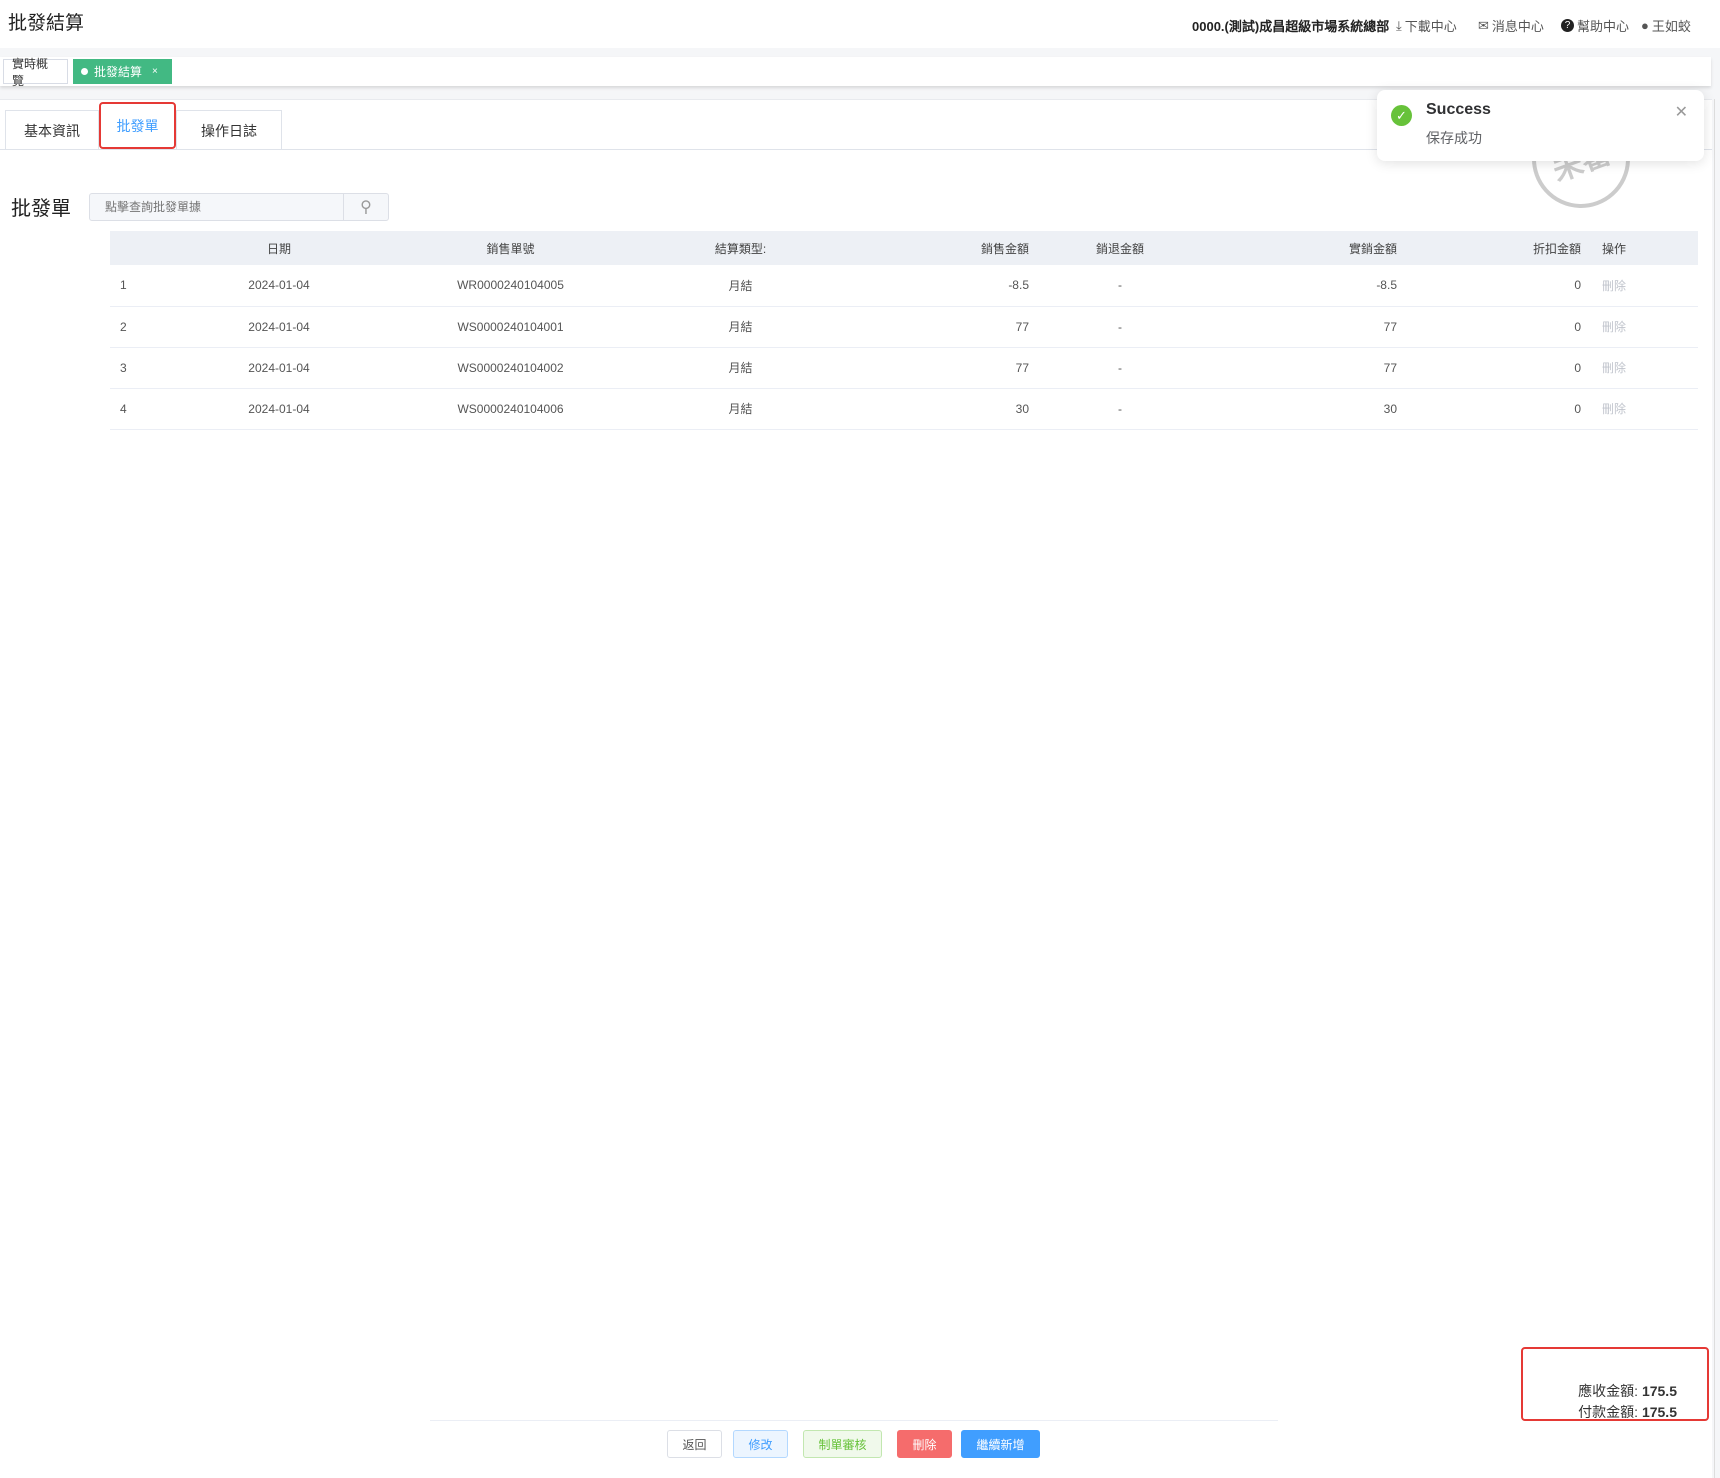 This screenshot has width=1720, height=1478. I want to click on message-center-link: ✉ 消息中心, so click(1511, 25).